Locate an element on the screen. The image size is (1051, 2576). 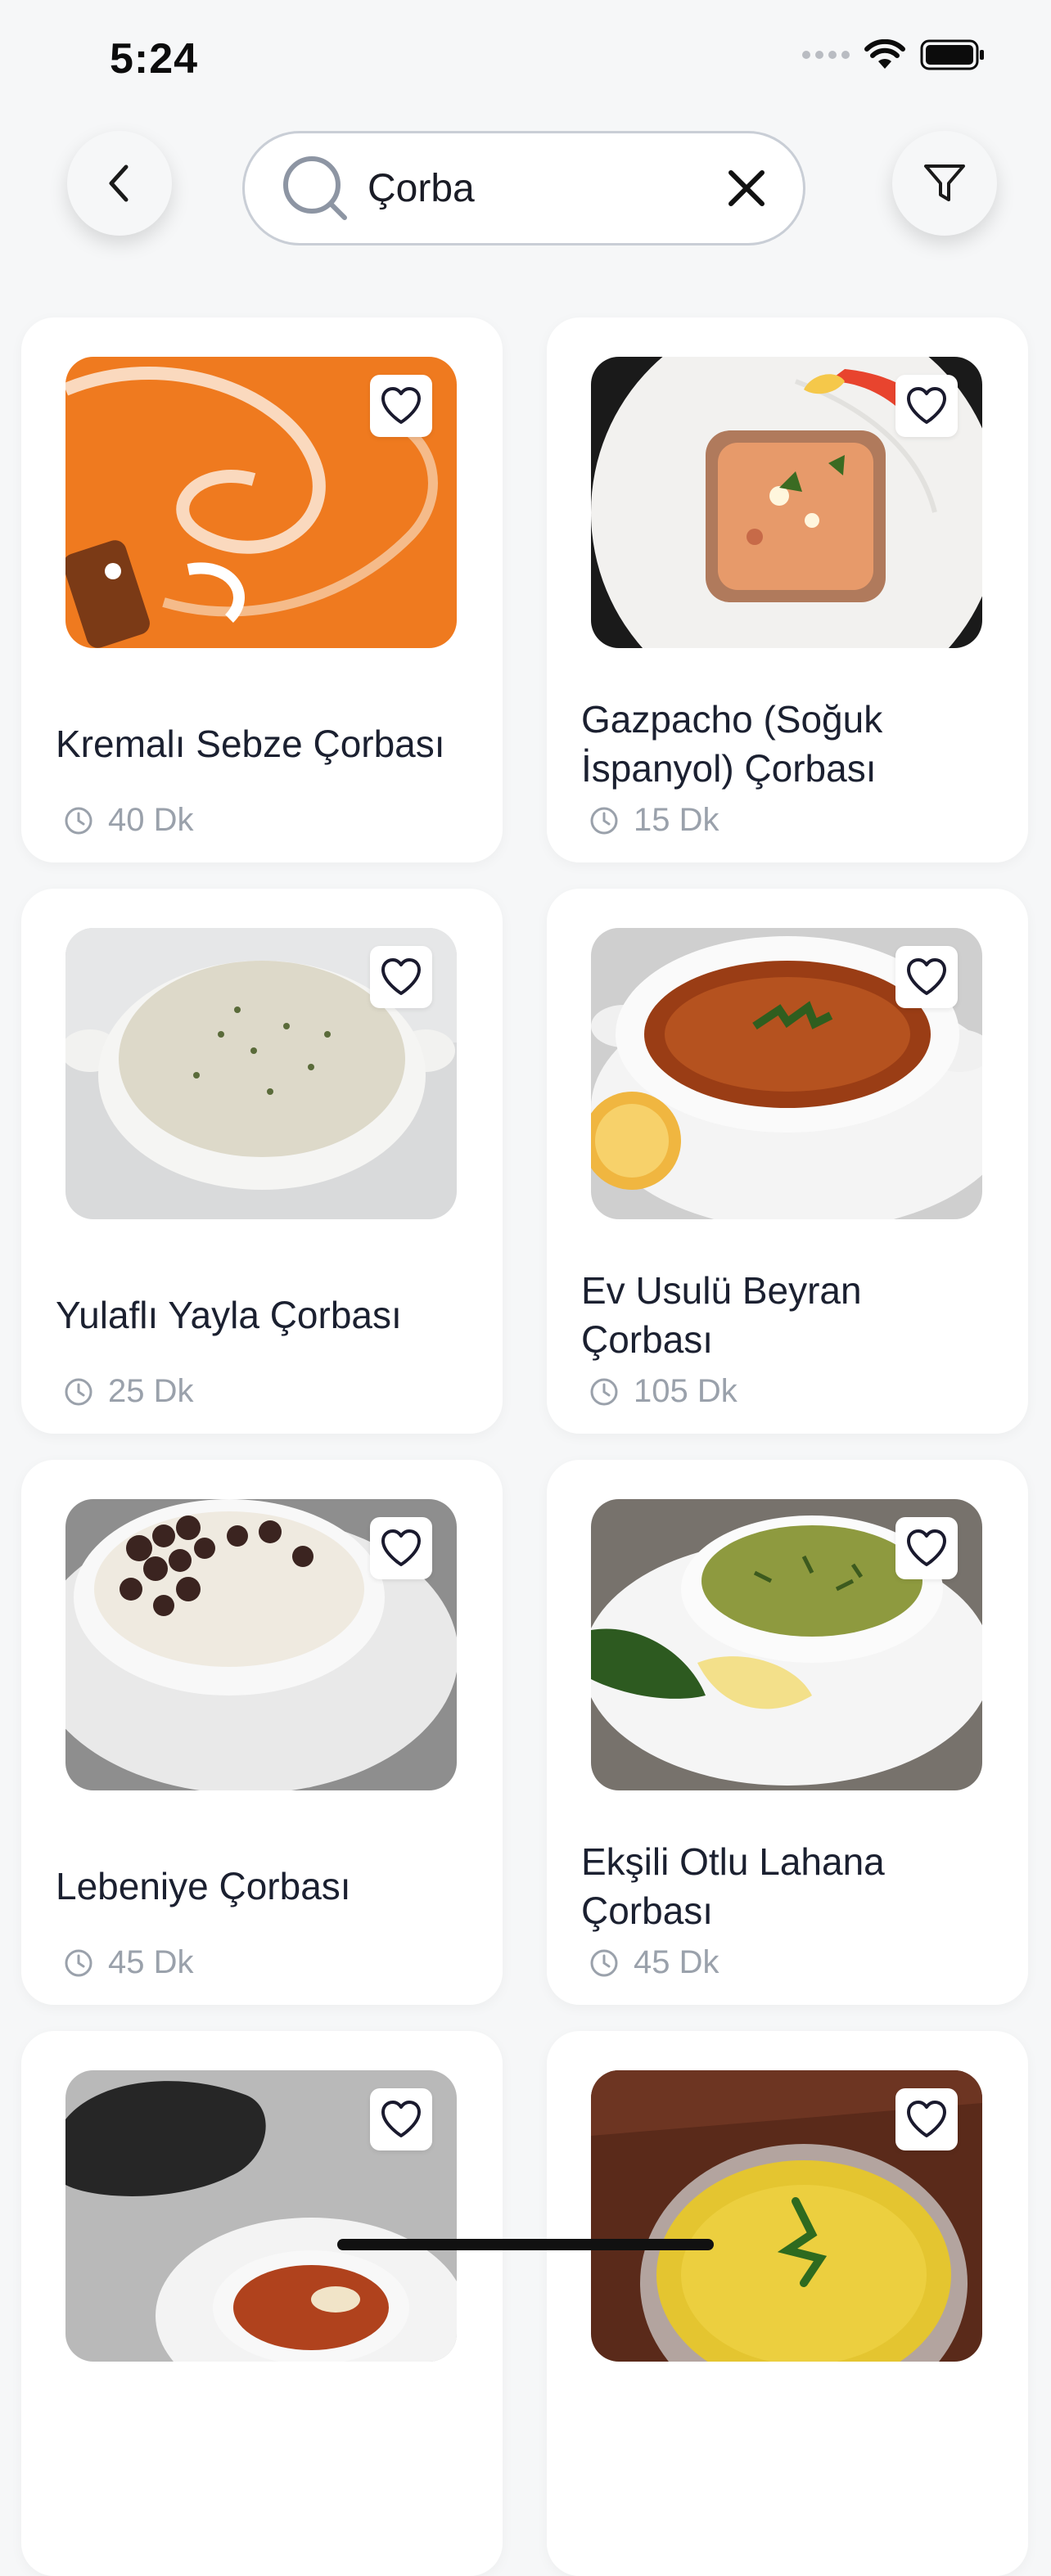
home-indicator is located at coordinates (525, 2244).